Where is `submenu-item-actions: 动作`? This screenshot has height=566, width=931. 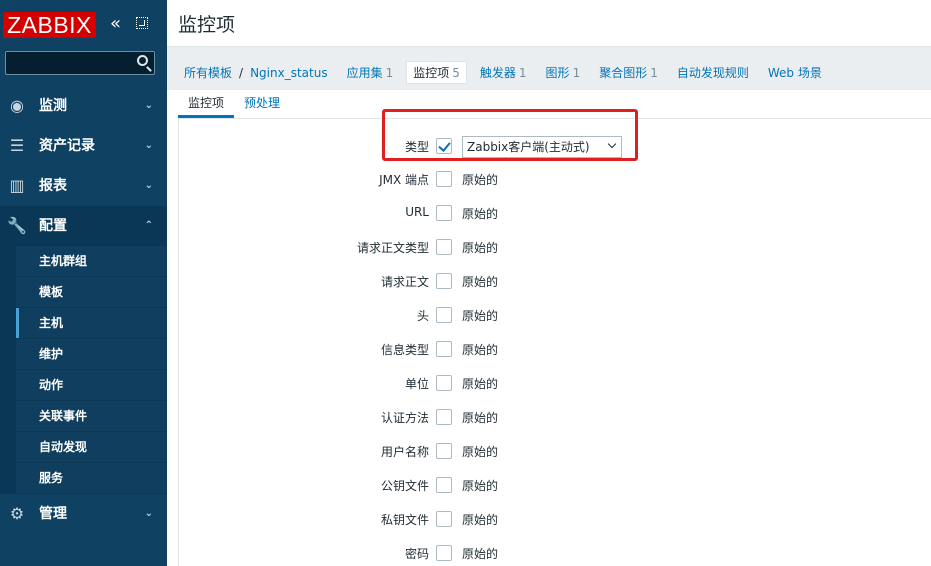 submenu-item-actions: 动作 is located at coordinates (91, 385).